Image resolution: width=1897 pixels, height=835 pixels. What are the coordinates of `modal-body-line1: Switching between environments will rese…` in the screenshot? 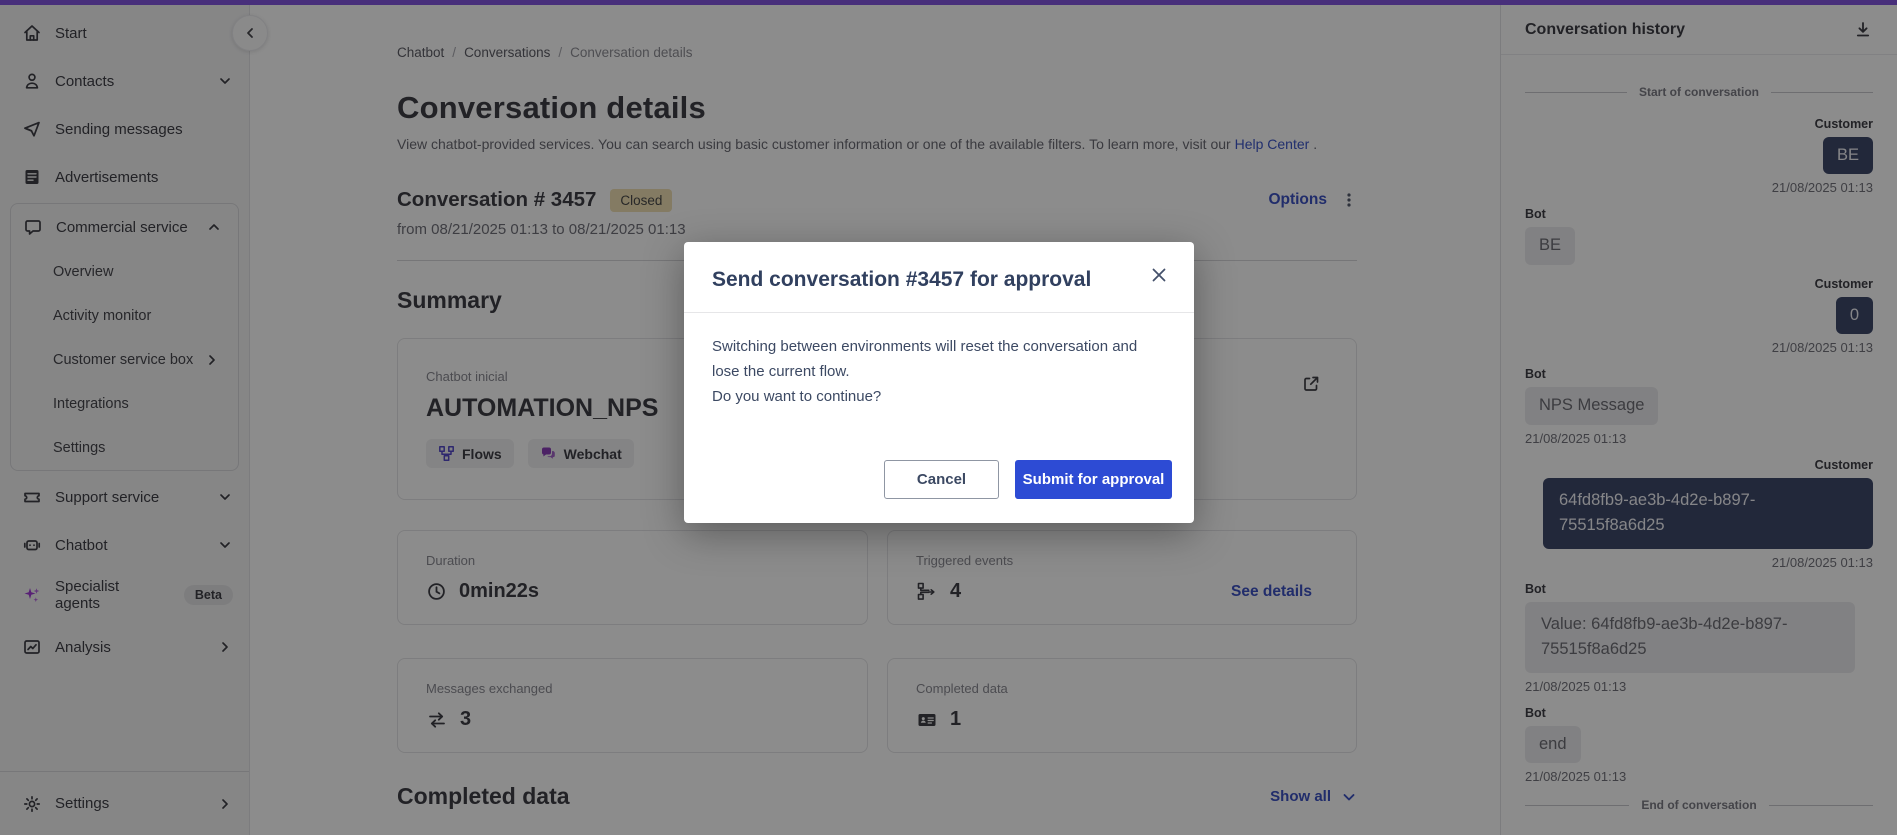 It's located at (925, 359).